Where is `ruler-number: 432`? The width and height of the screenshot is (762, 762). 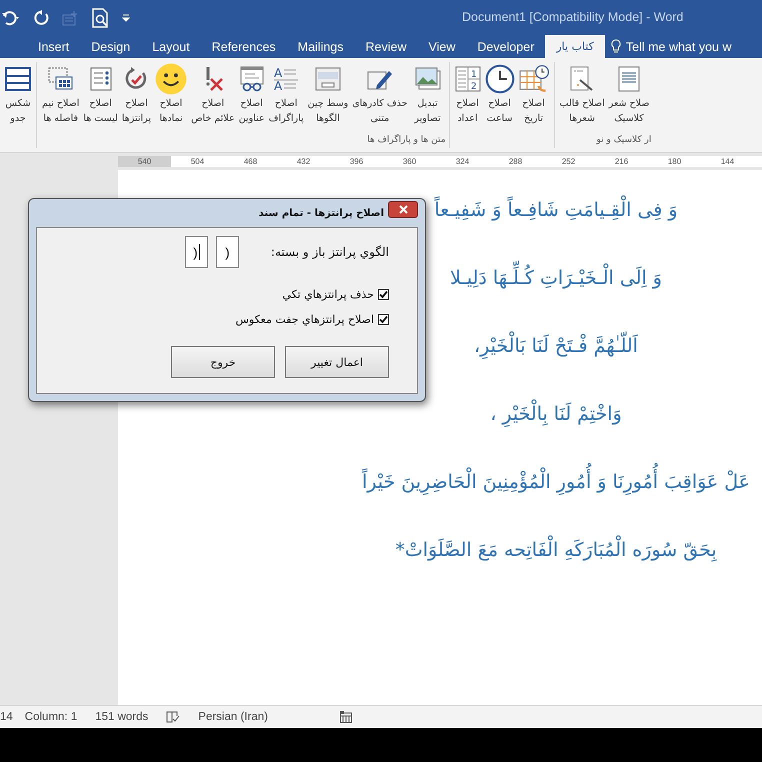 ruler-number: 432 is located at coordinates (304, 161).